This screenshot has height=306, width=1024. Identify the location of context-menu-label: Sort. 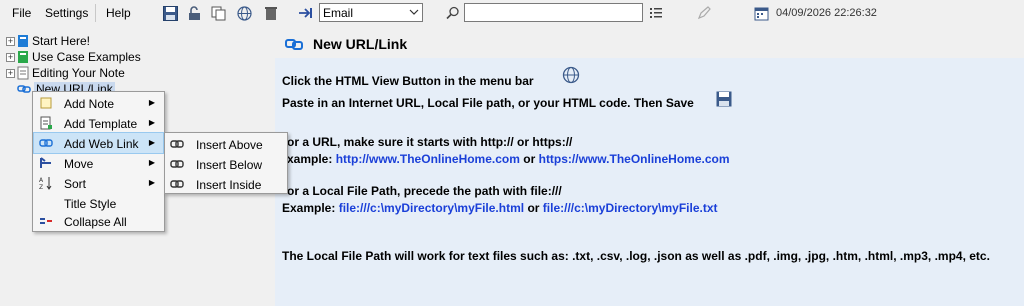
(75, 184).